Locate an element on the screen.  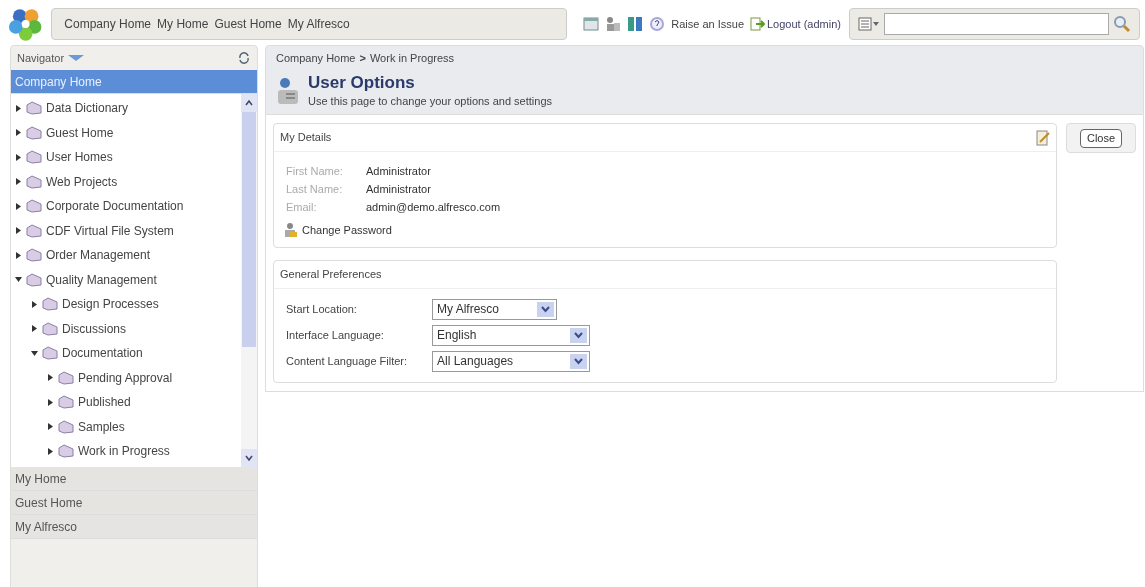
tree-item: User Homes is located at coordinates (79, 157).